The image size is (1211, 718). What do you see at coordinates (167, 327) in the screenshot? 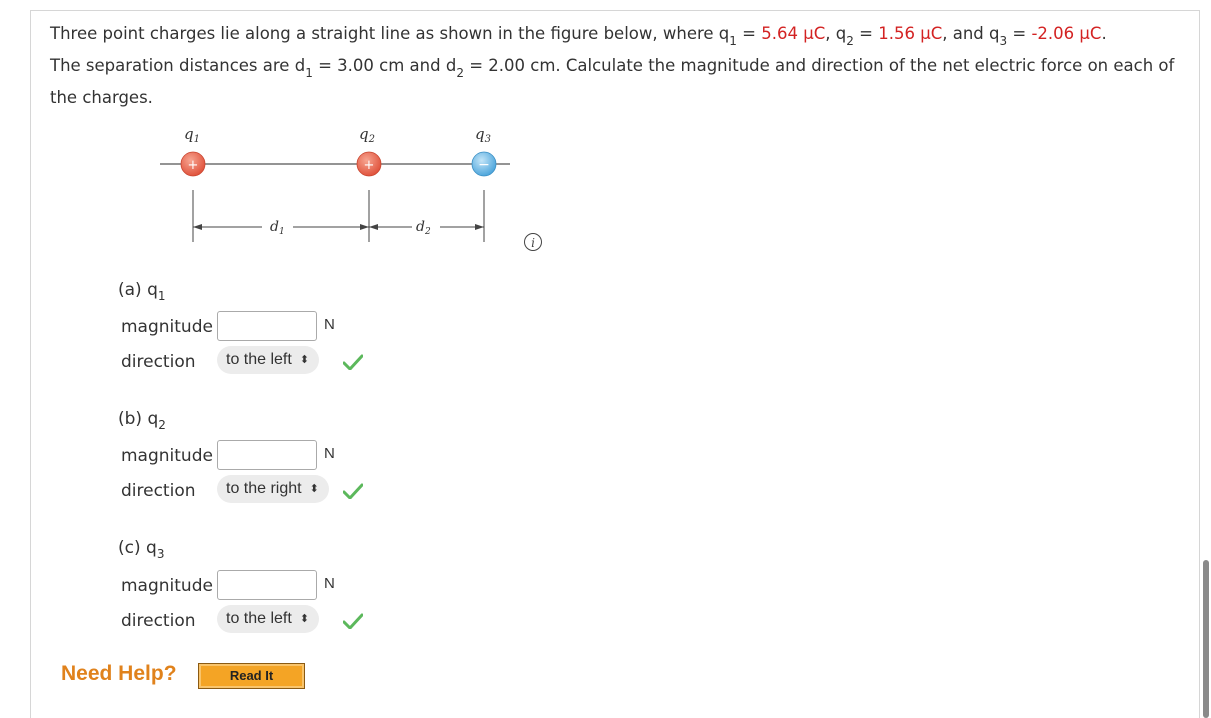
I see `part-a-magnitude-label: magnitude` at bounding box center [167, 327].